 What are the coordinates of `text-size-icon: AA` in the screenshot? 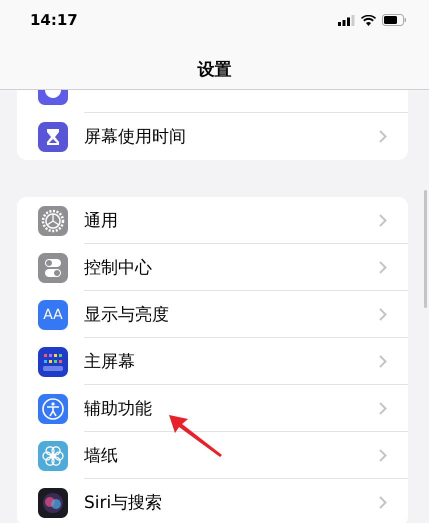 It's located at (53, 315).